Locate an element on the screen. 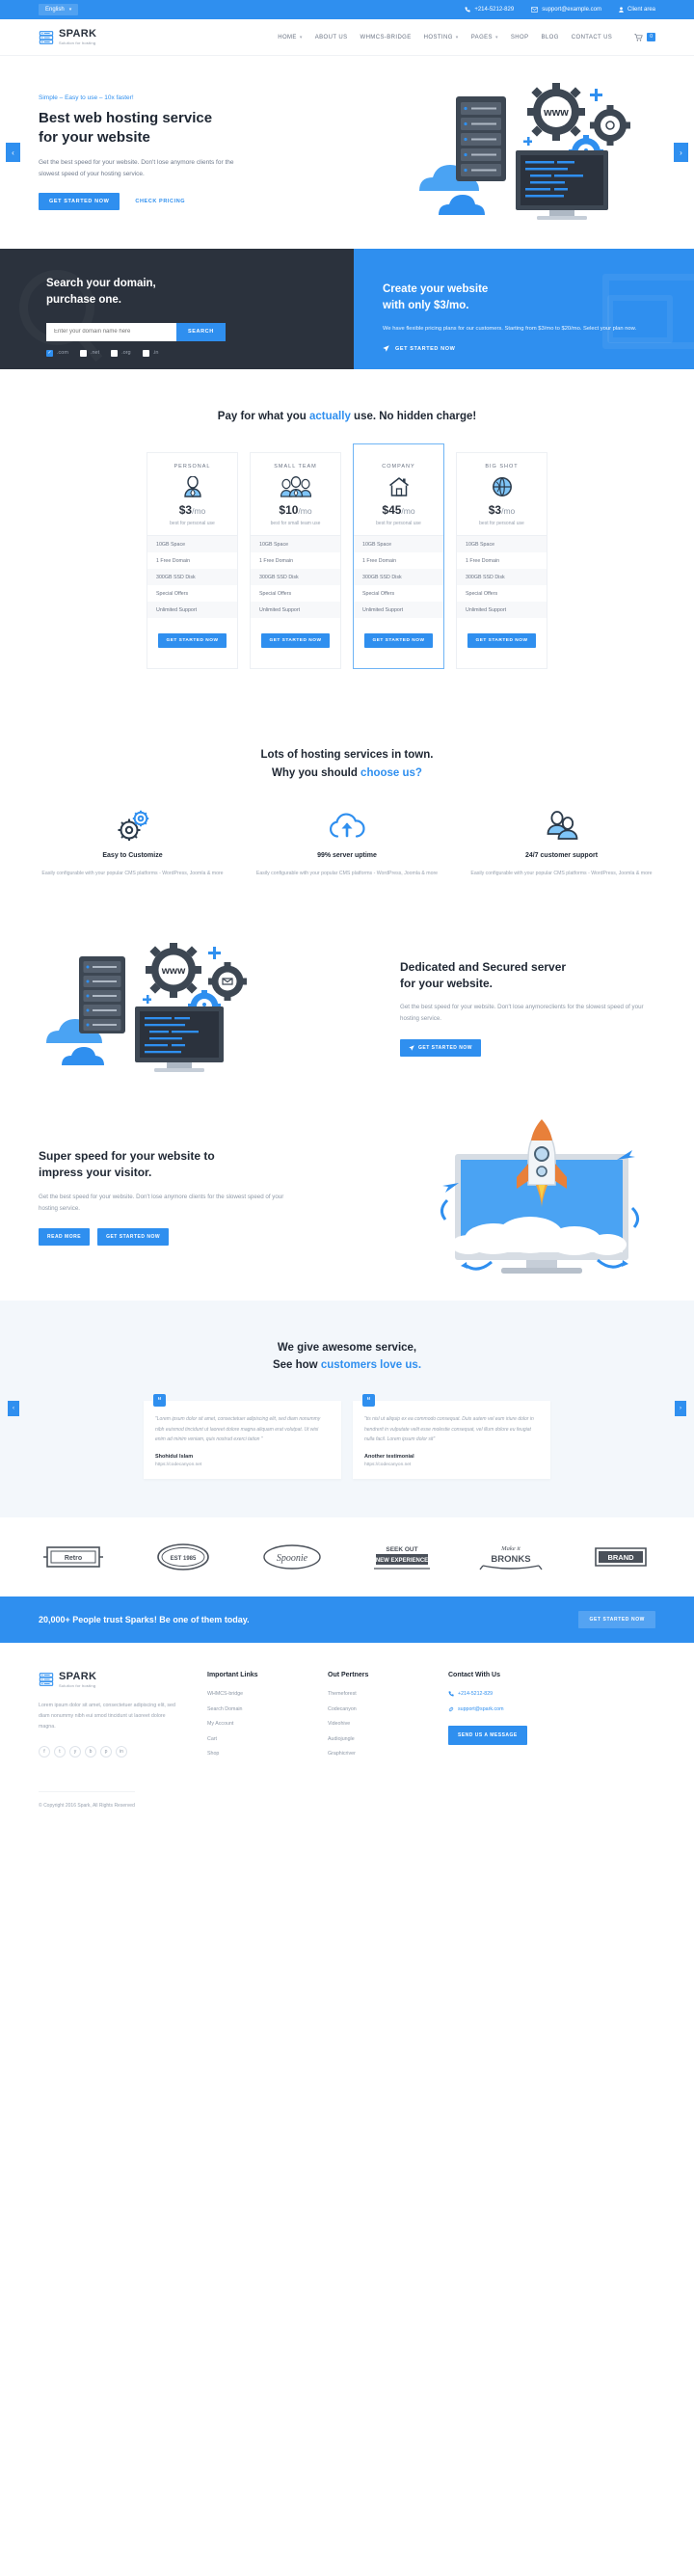  spoonie-script-logo: Spoonie is located at coordinates (292, 1557).